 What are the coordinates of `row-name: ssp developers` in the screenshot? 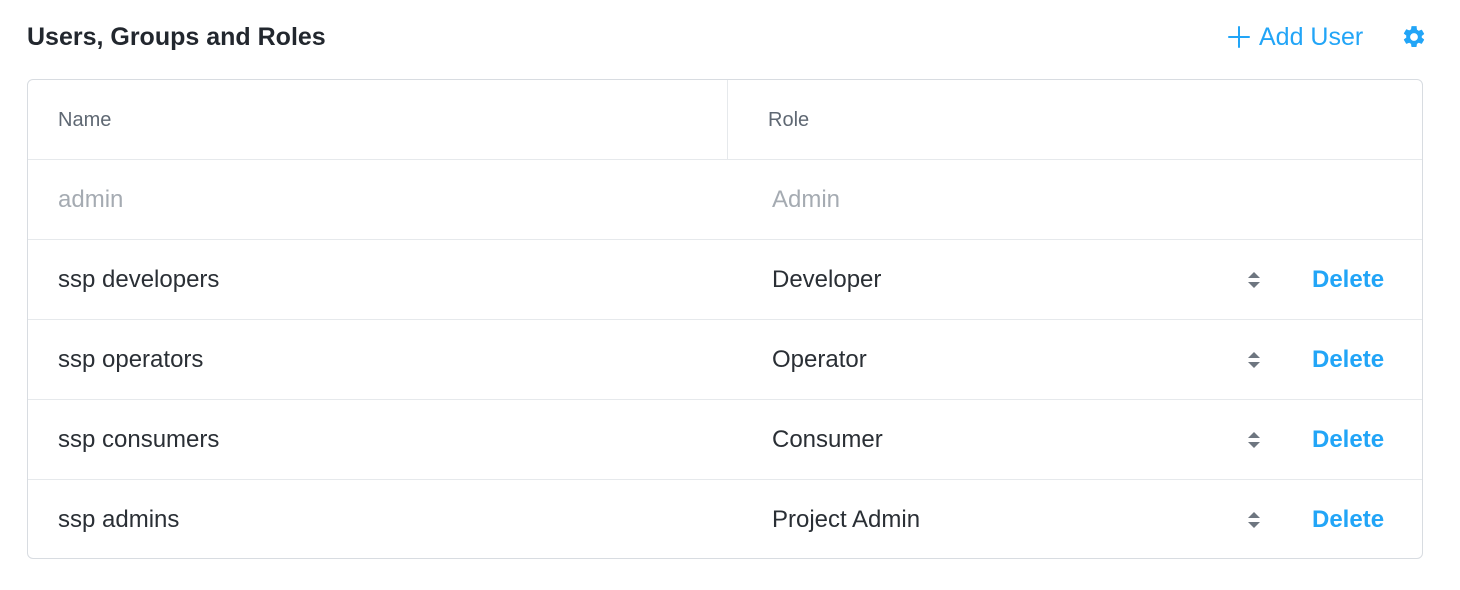 It's located at (139, 279).